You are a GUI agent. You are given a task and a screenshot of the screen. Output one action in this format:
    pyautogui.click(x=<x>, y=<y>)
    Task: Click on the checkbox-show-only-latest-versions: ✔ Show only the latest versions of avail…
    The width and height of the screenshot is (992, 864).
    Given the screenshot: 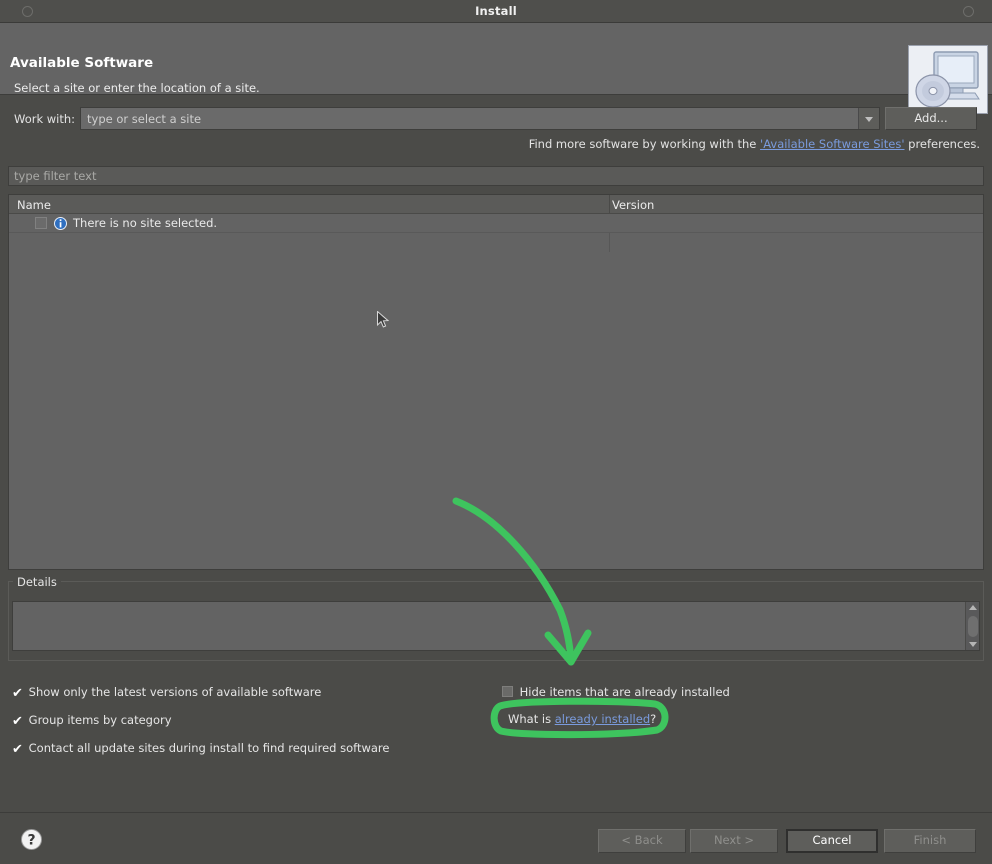 What is the action you would take?
    pyautogui.click(x=166, y=693)
    